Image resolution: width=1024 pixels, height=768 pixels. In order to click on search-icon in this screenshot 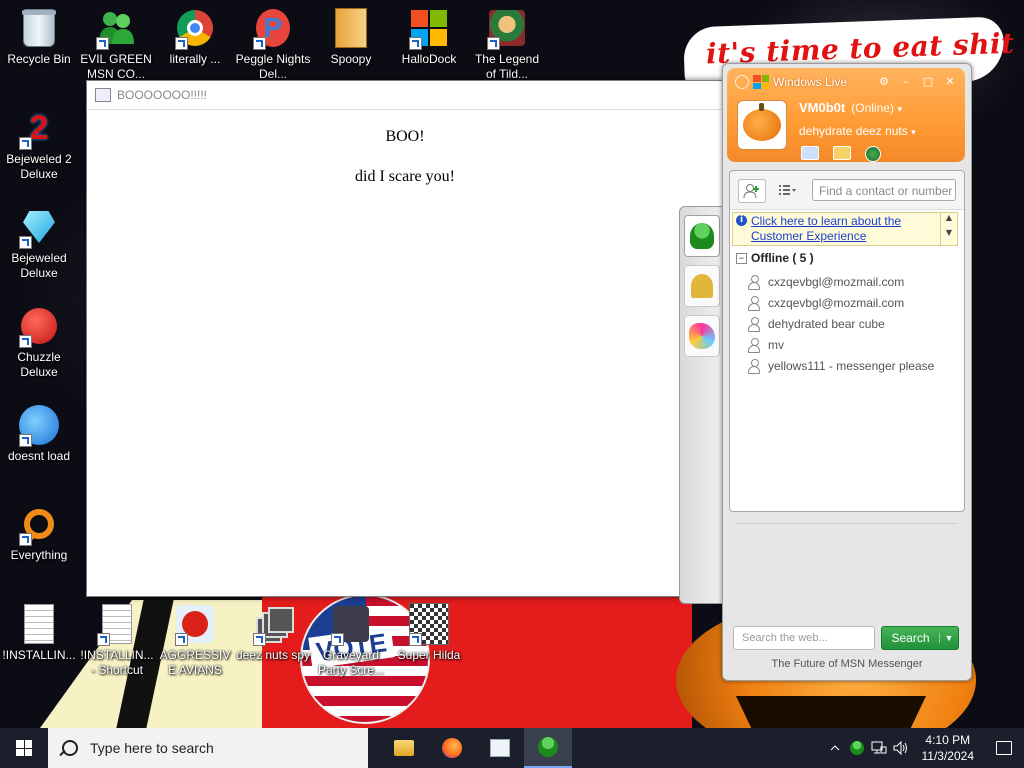, I will do `click(70, 748)`.